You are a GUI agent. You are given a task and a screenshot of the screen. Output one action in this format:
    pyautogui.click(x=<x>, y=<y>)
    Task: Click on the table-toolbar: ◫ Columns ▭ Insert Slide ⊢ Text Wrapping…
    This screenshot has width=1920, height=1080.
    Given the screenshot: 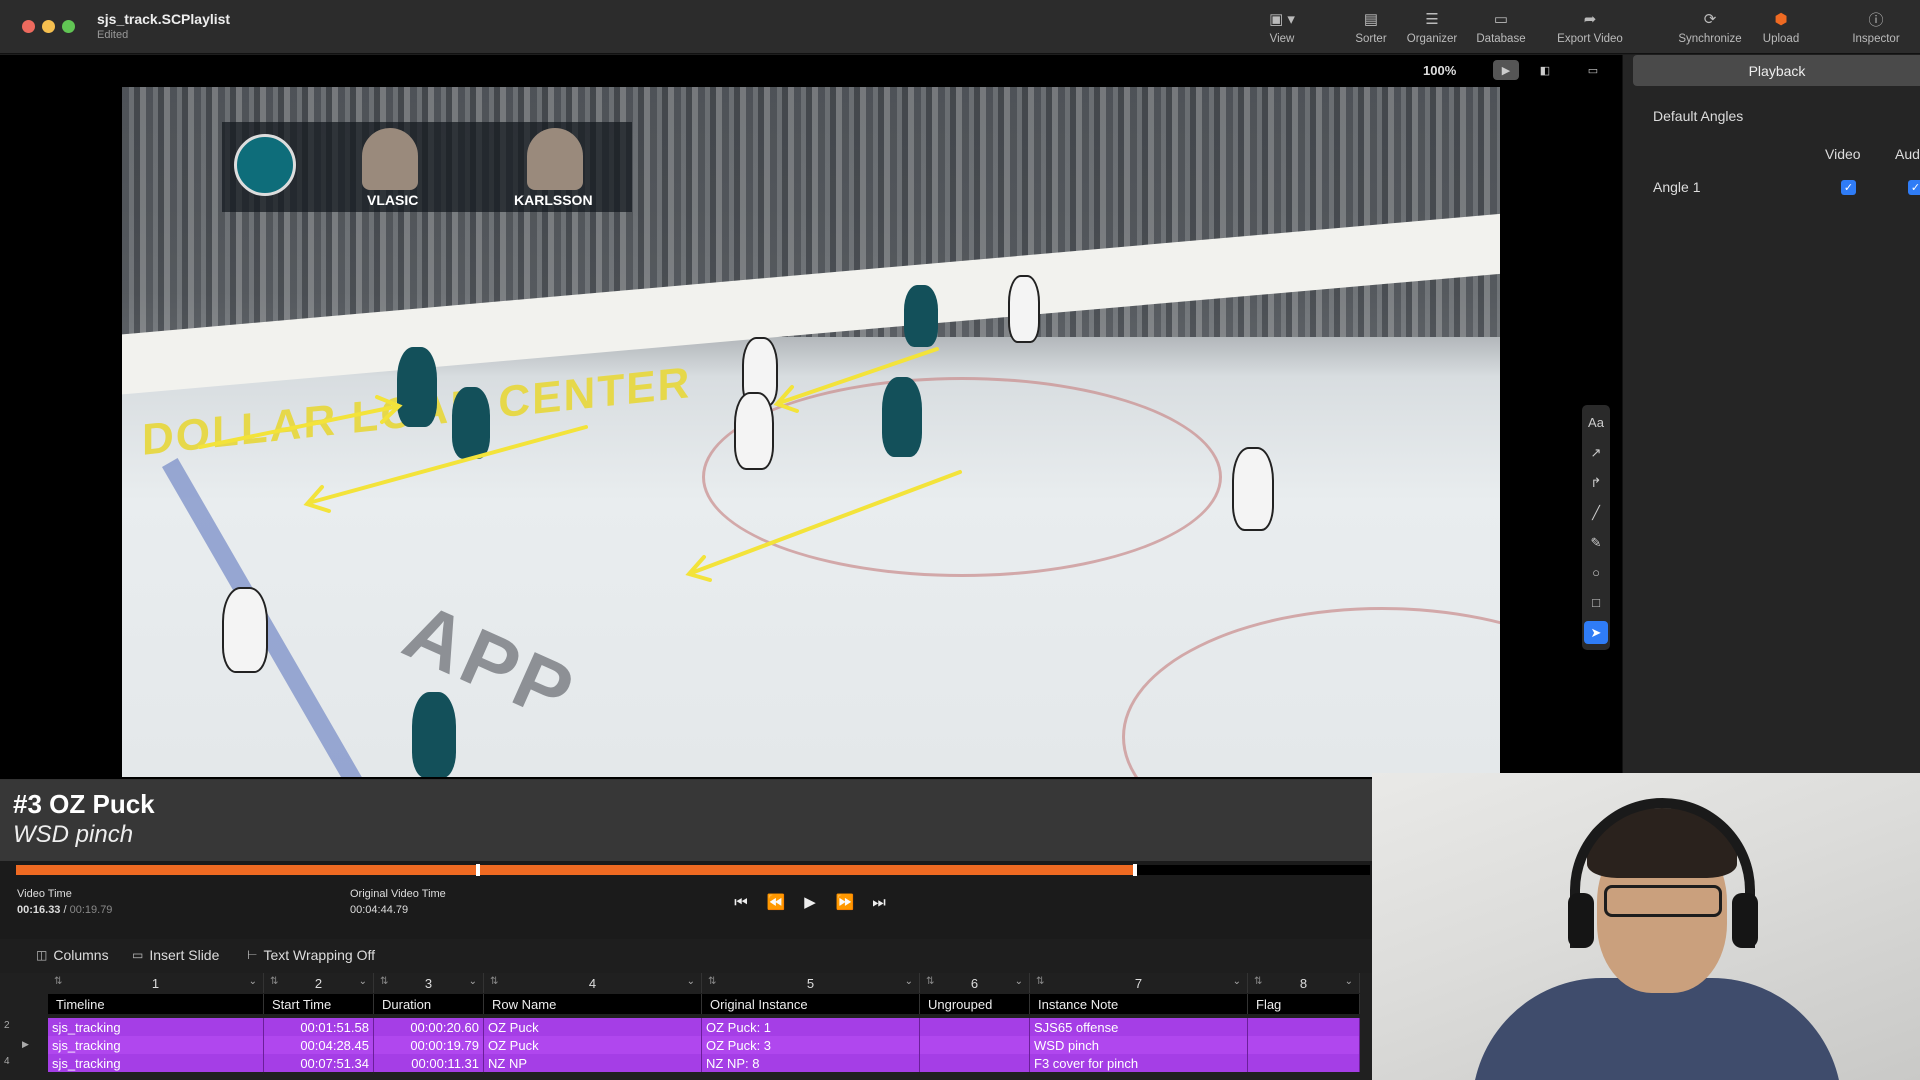 What is the action you would take?
    pyautogui.click(x=686, y=956)
    